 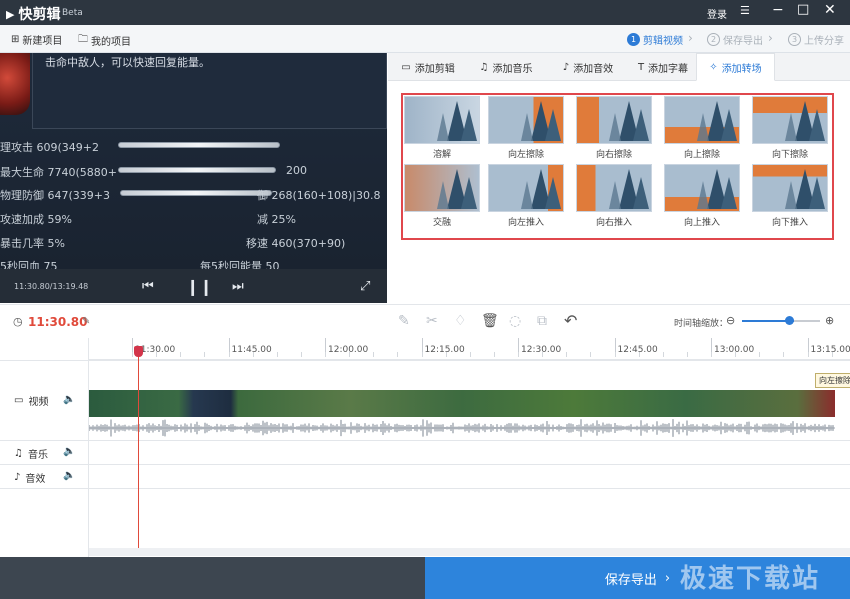 I want to click on pencil-icon: ✎, so click(x=404, y=321).